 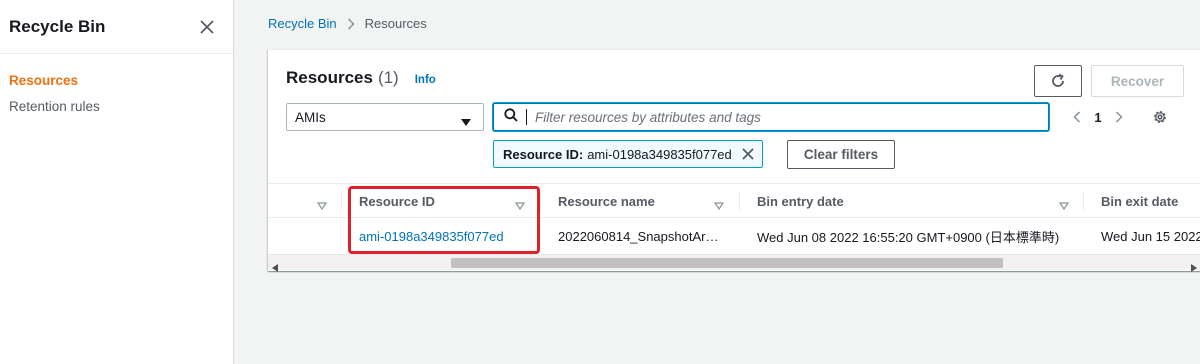 I want to click on bin-exit-date-cell: Wed Jun 15 2022, so click(x=1150, y=236).